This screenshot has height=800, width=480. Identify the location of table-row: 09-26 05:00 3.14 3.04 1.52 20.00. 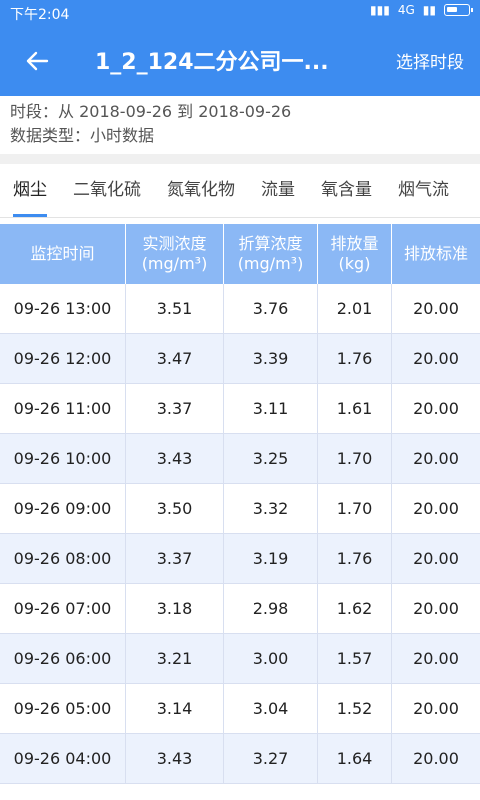
(240, 709).